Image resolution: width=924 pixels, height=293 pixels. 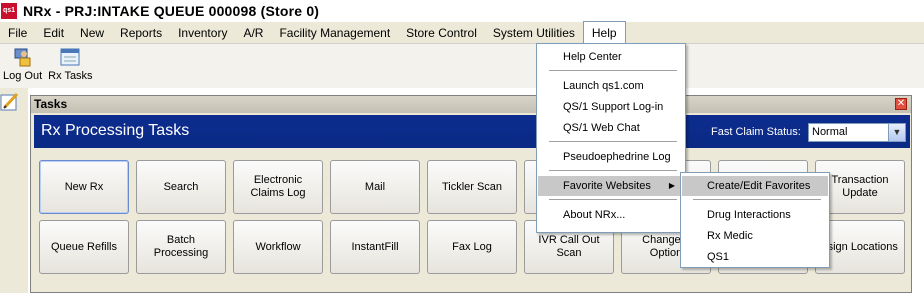 I want to click on workflow-button: Workflow, so click(x=278, y=247).